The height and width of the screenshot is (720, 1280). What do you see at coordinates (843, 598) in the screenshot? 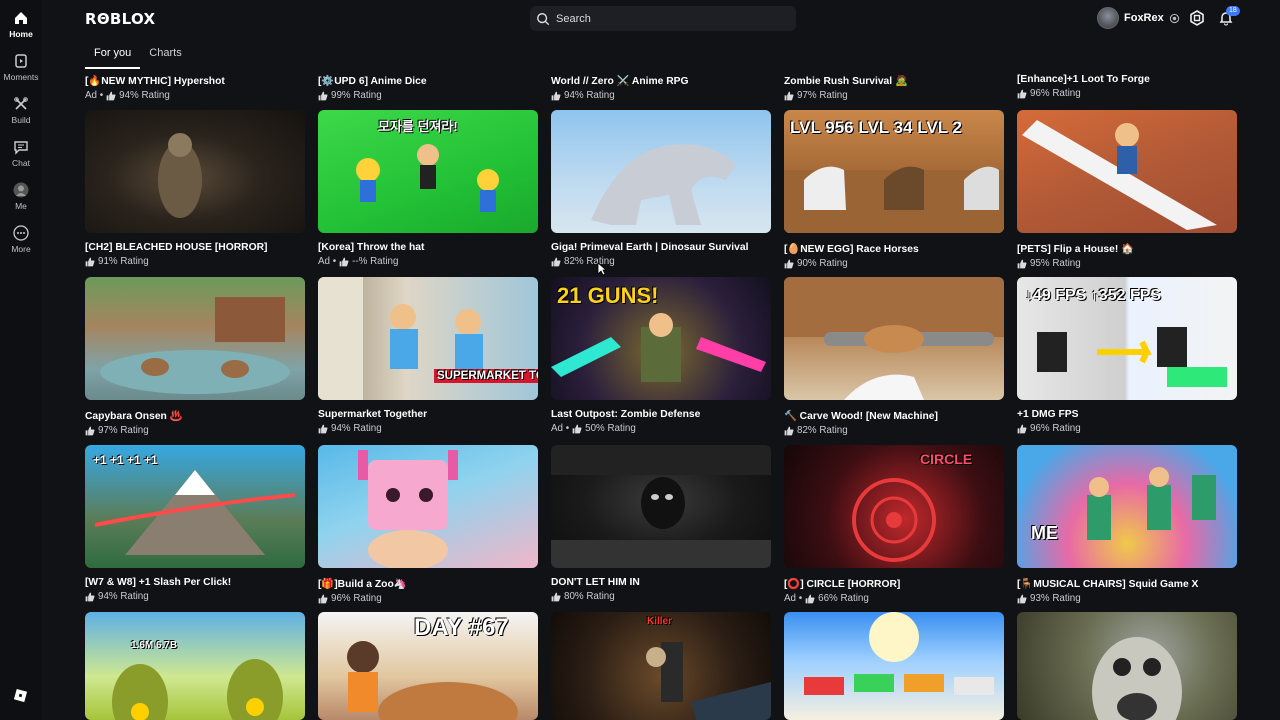
I see `rating-value: 66% Rating` at bounding box center [843, 598].